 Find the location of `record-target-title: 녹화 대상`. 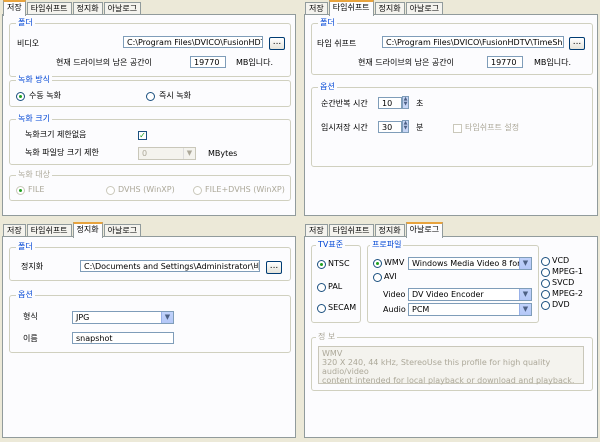

record-target-title: 녹화 대상 is located at coordinates (34, 175).